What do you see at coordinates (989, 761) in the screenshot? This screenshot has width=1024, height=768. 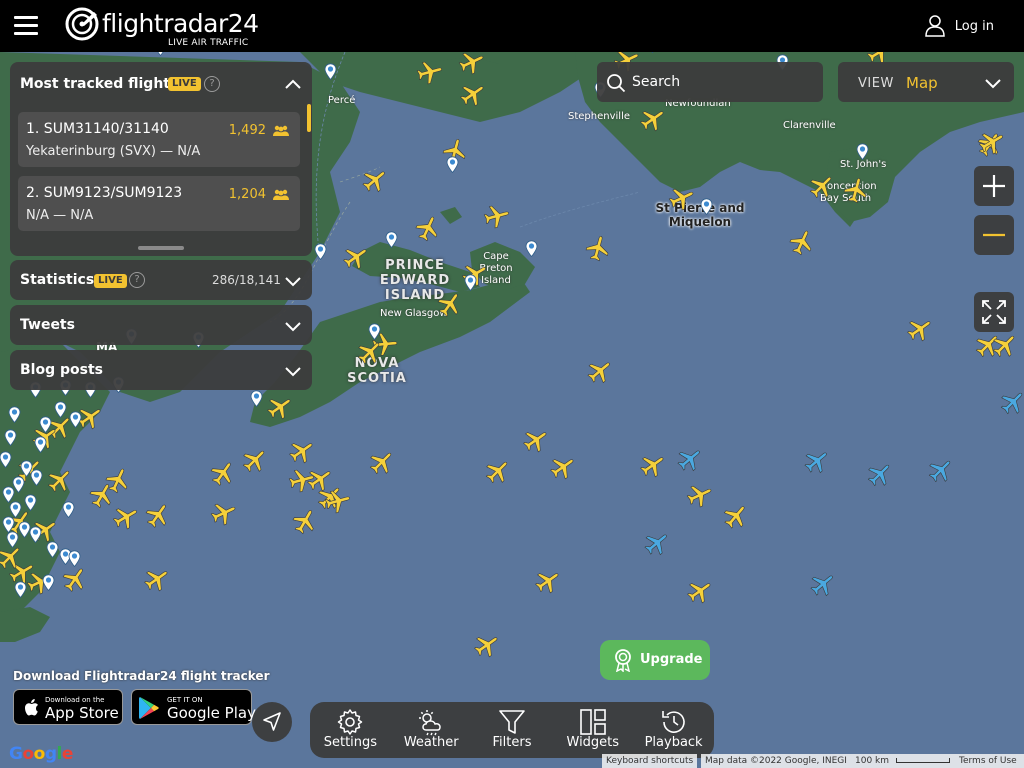 I see `terms-link: Terms of Use` at bounding box center [989, 761].